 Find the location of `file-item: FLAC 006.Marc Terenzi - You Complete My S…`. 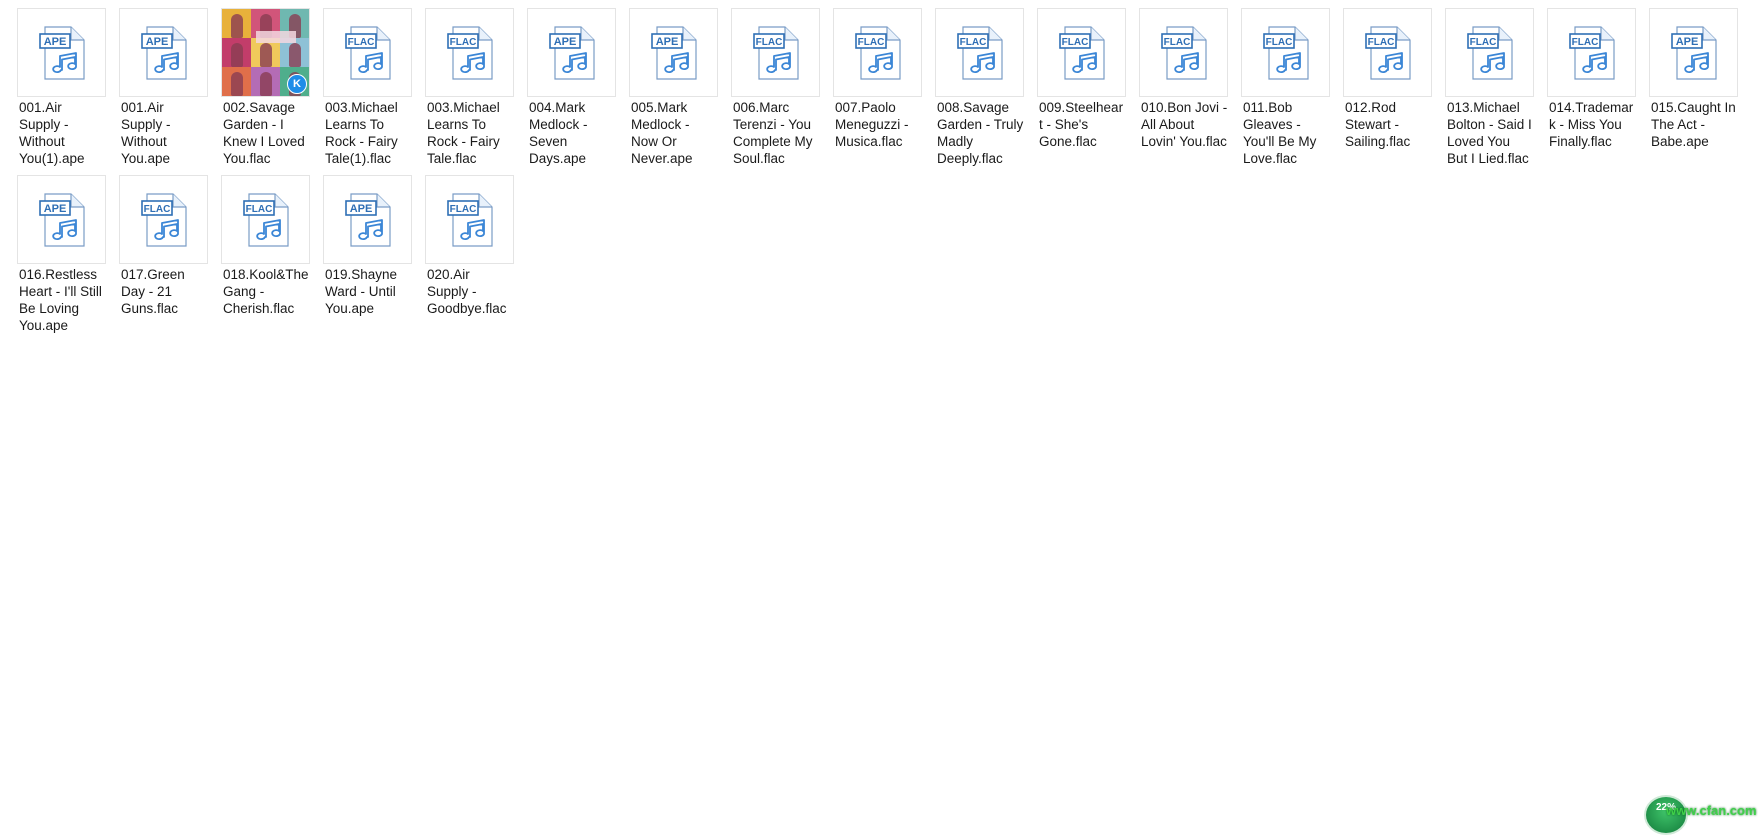

file-item: FLAC 006.Marc Terenzi - You Complete My S… is located at coordinates (775, 87).